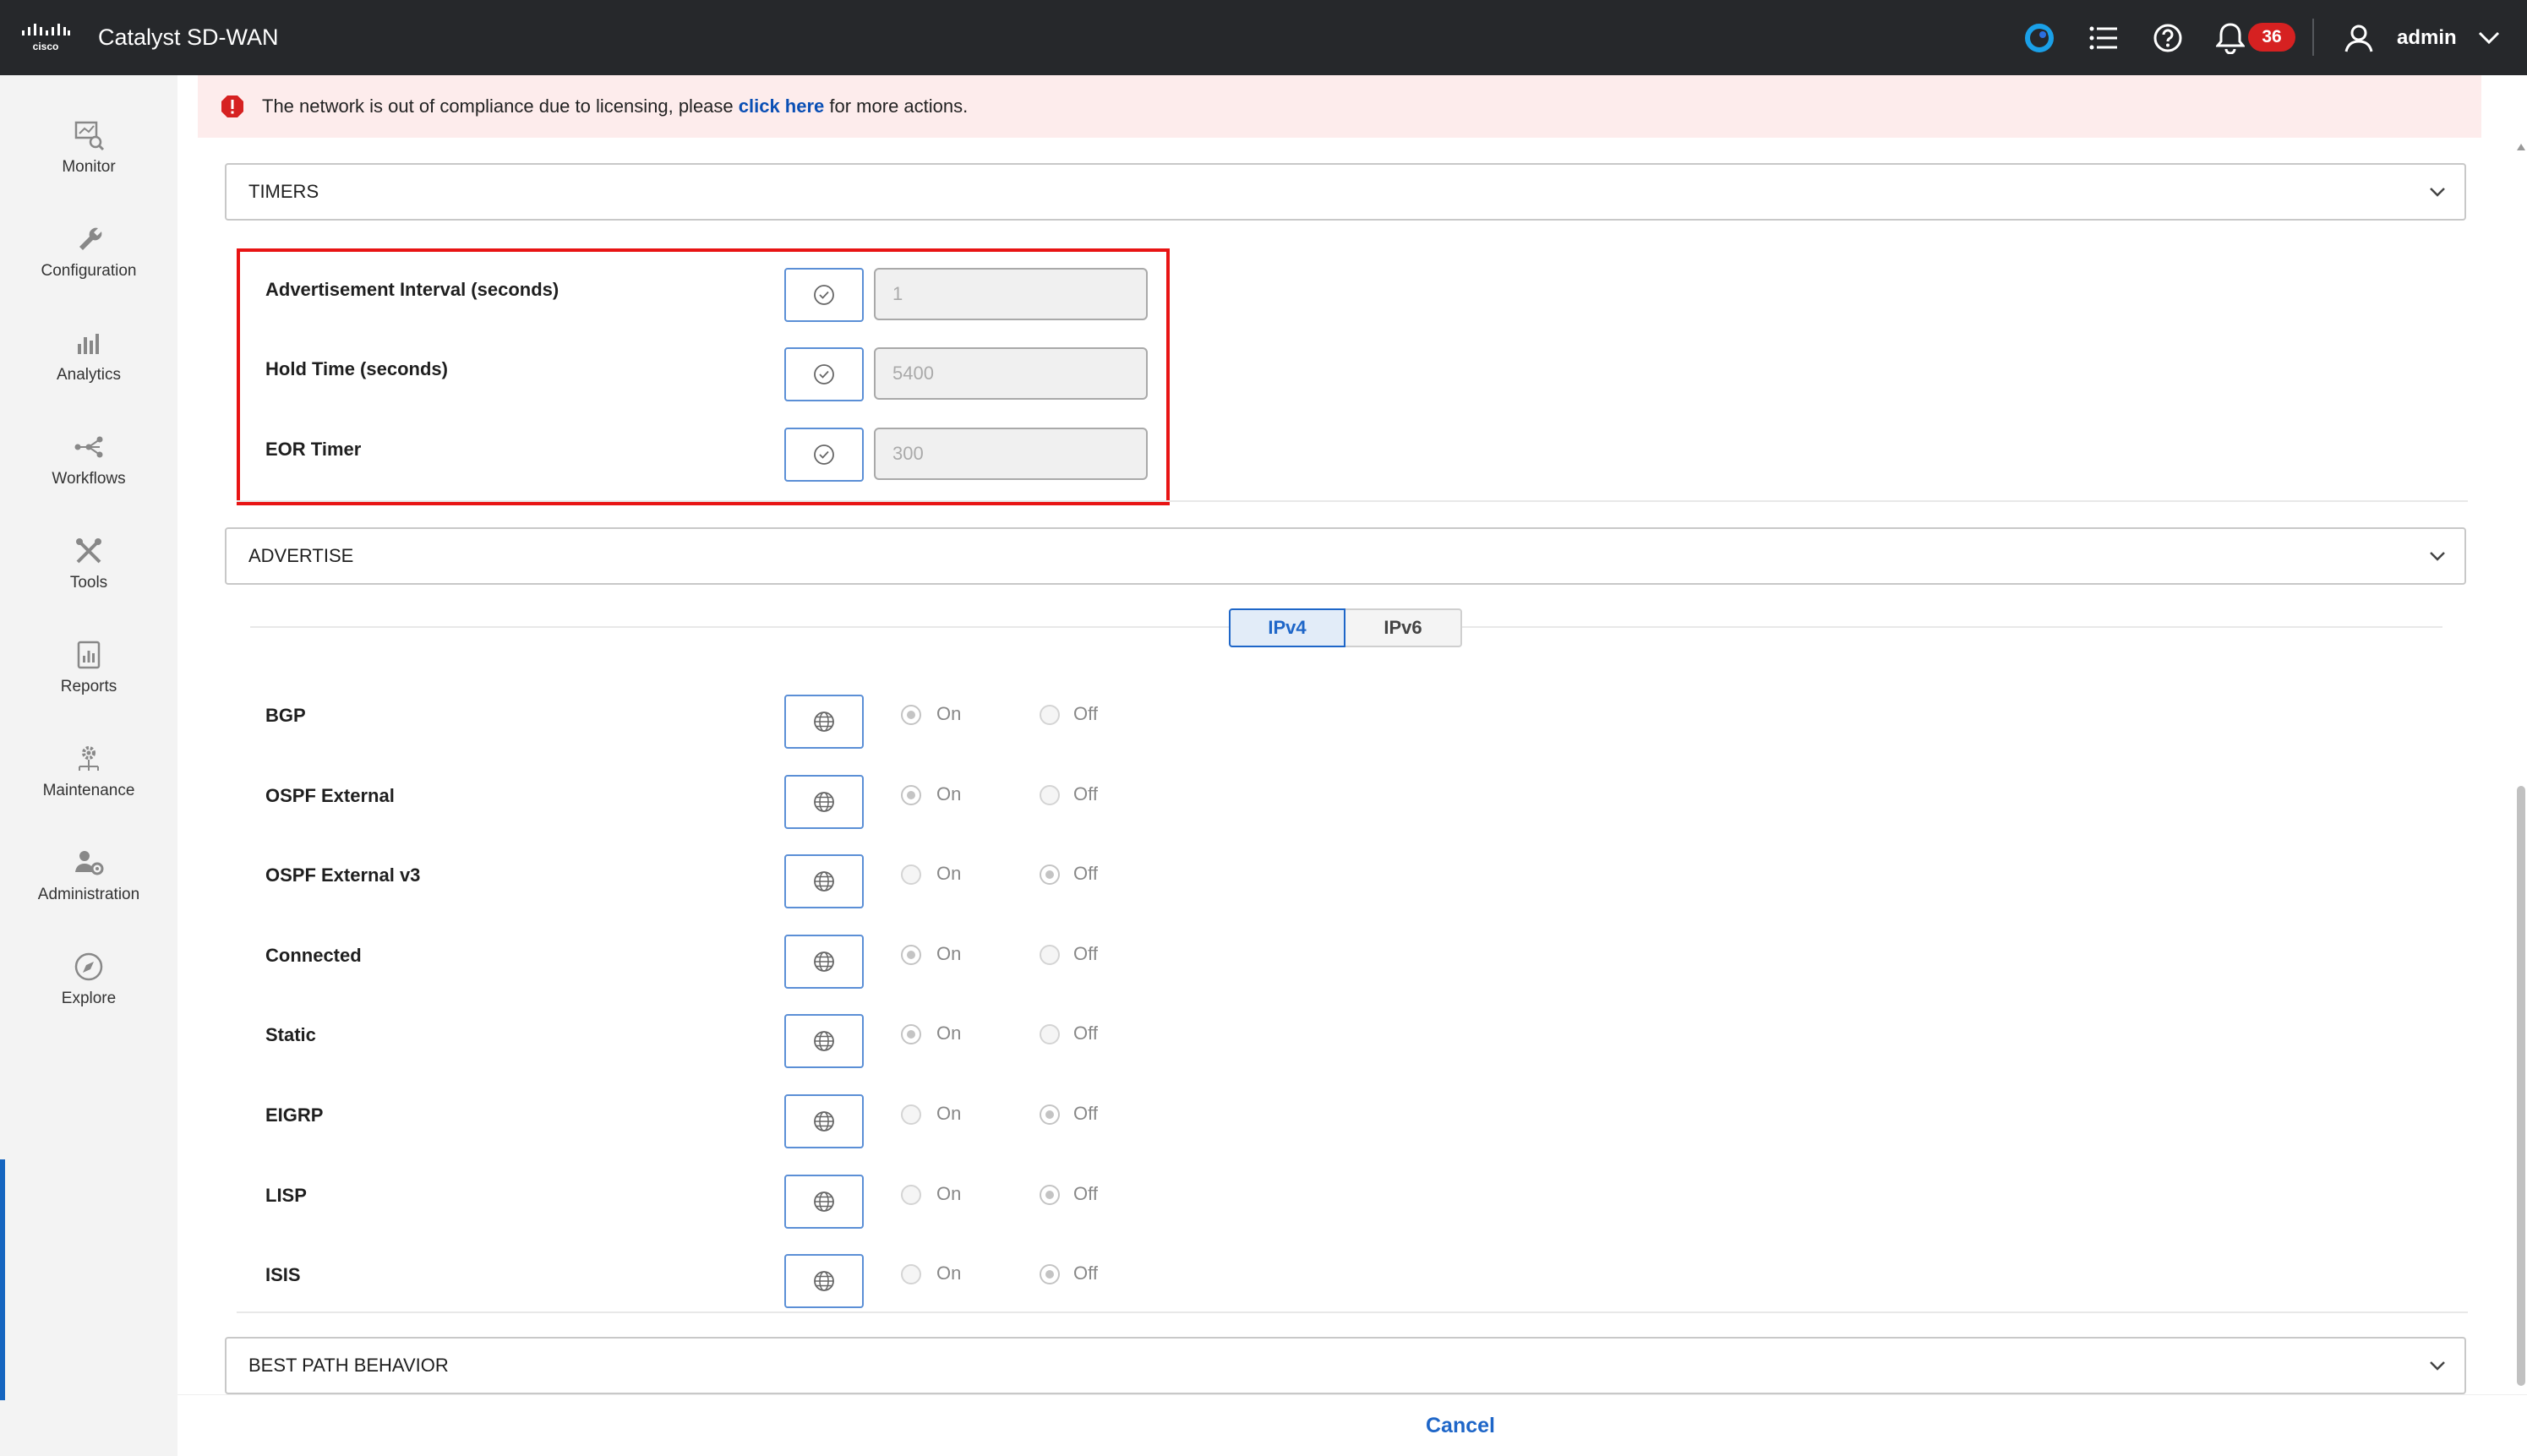 This screenshot has height=1456, width=2527. What do you see at coordinates (88, 464) in the screenshot?
I see `sidebar-item-workflows: Workflows` at bounding box center [88, 464].